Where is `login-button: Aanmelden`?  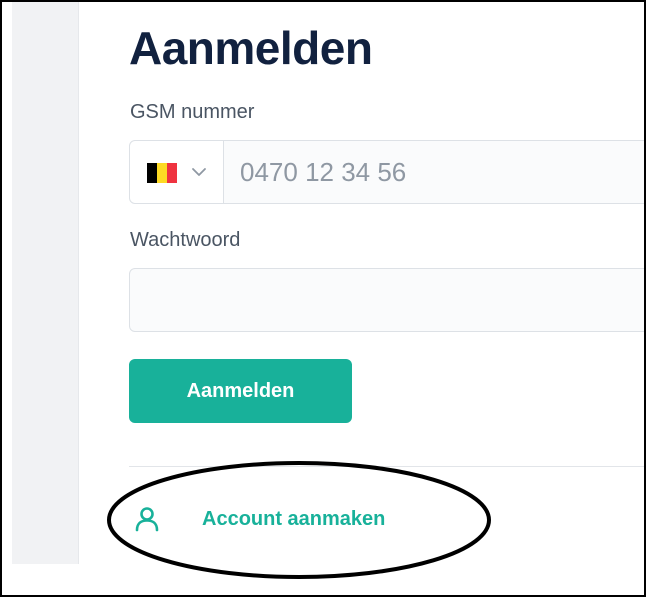
login-button: Aanmelden is located at coordinates (240, 391).